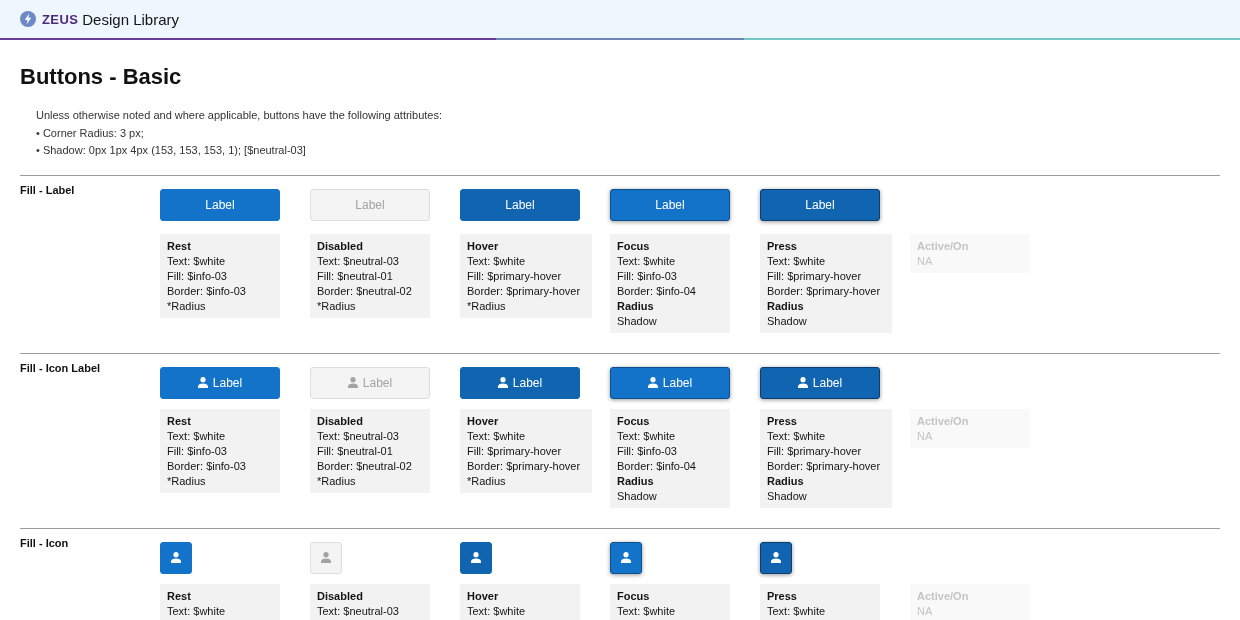 The width and height of the screenshot is (1240, 620). Describe the element at coordinates (130, 19) in the screenshot. I see `app-title: Design Library` at that location.